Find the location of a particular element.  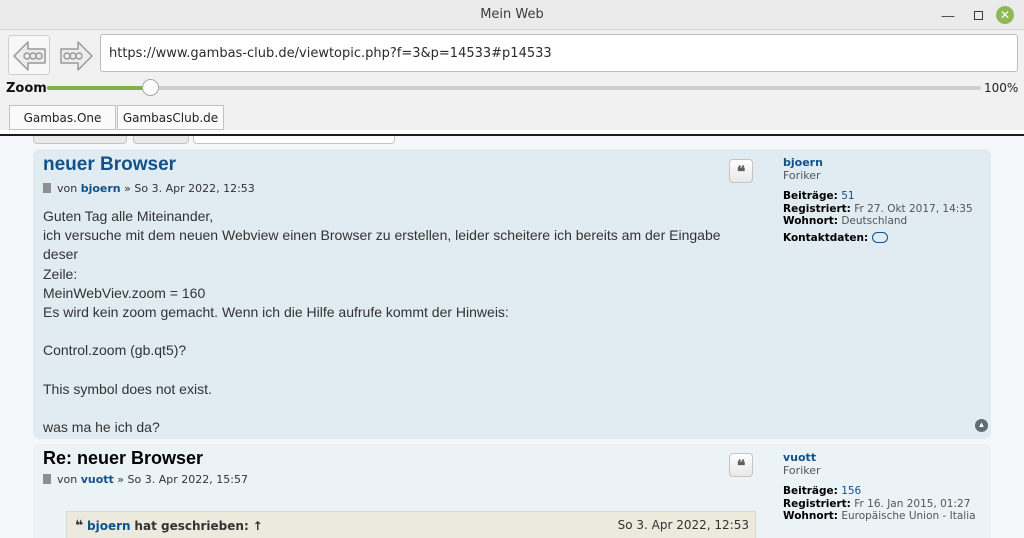

minimize-icon: — is located at coordinates (948, 15).